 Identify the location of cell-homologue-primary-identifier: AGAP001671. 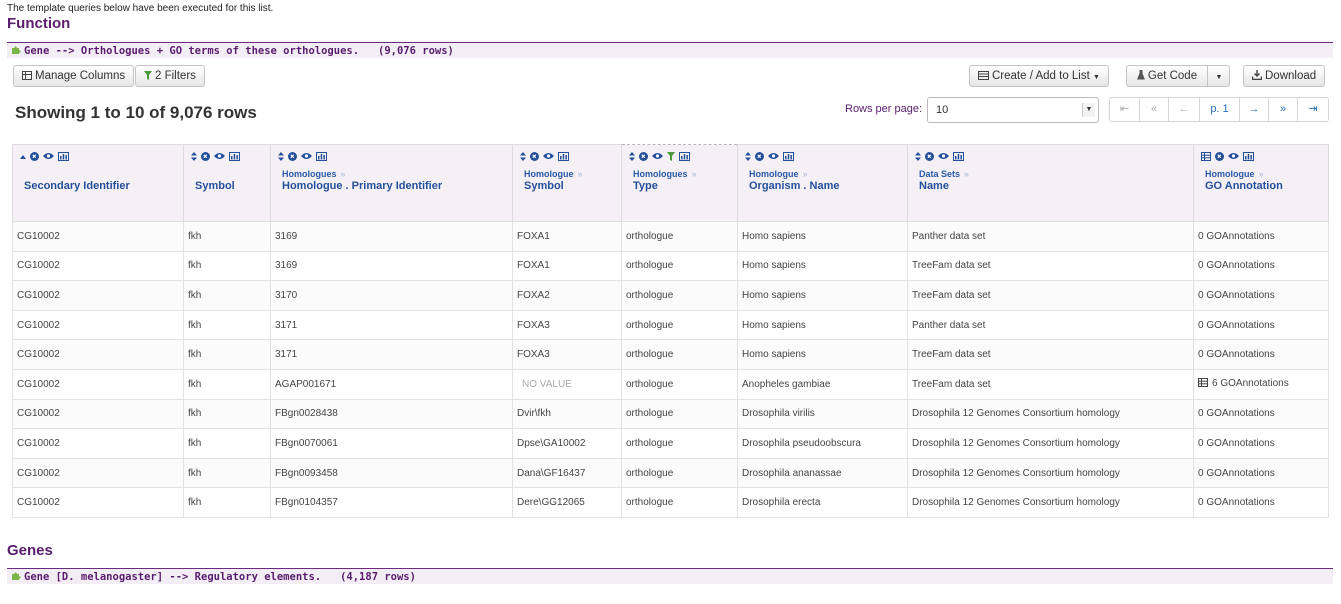
(391, 384).